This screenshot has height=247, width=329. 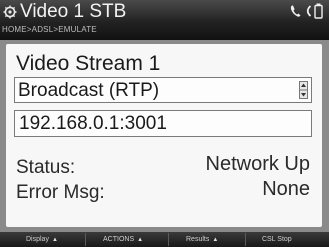 I want to click on spinner-arrows-icon, so click(x=303, y=90).